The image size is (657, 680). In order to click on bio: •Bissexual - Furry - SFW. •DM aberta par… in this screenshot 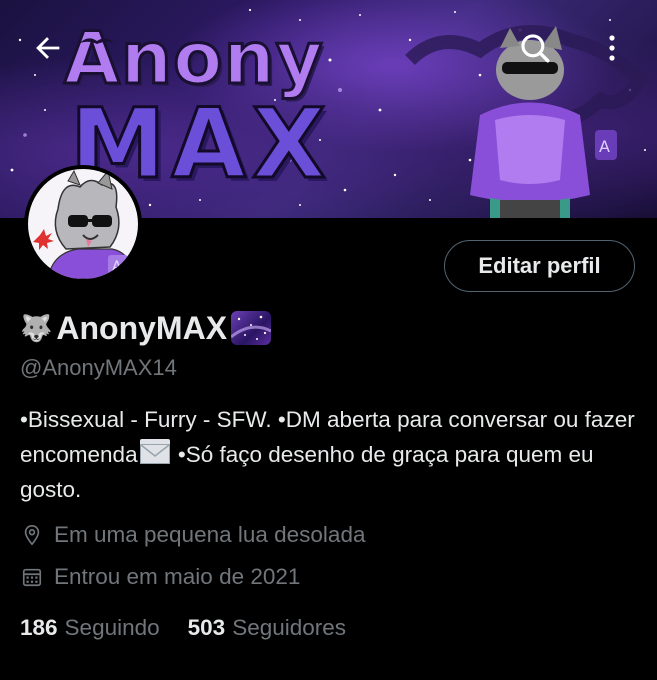, I will do `click(330, 454)`.